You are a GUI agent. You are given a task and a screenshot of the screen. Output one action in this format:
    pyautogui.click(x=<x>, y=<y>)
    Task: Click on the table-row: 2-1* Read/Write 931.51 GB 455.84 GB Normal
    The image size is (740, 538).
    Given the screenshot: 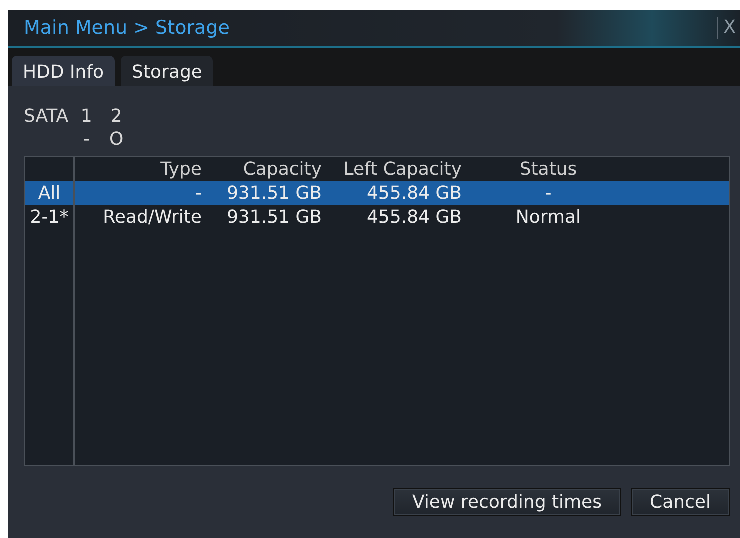 What is the action you would take?
    pyautogui.click(x=377, y=217)
    